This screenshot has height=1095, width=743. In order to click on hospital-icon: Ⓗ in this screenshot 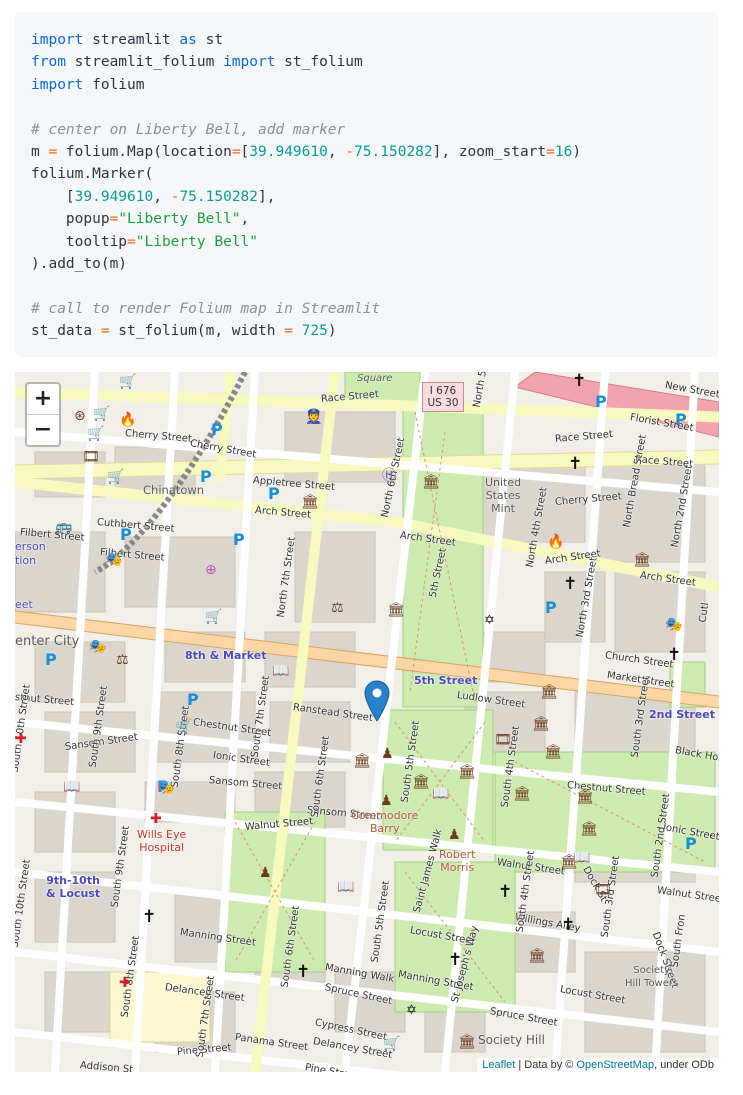, I will do `click(389, 476)`.